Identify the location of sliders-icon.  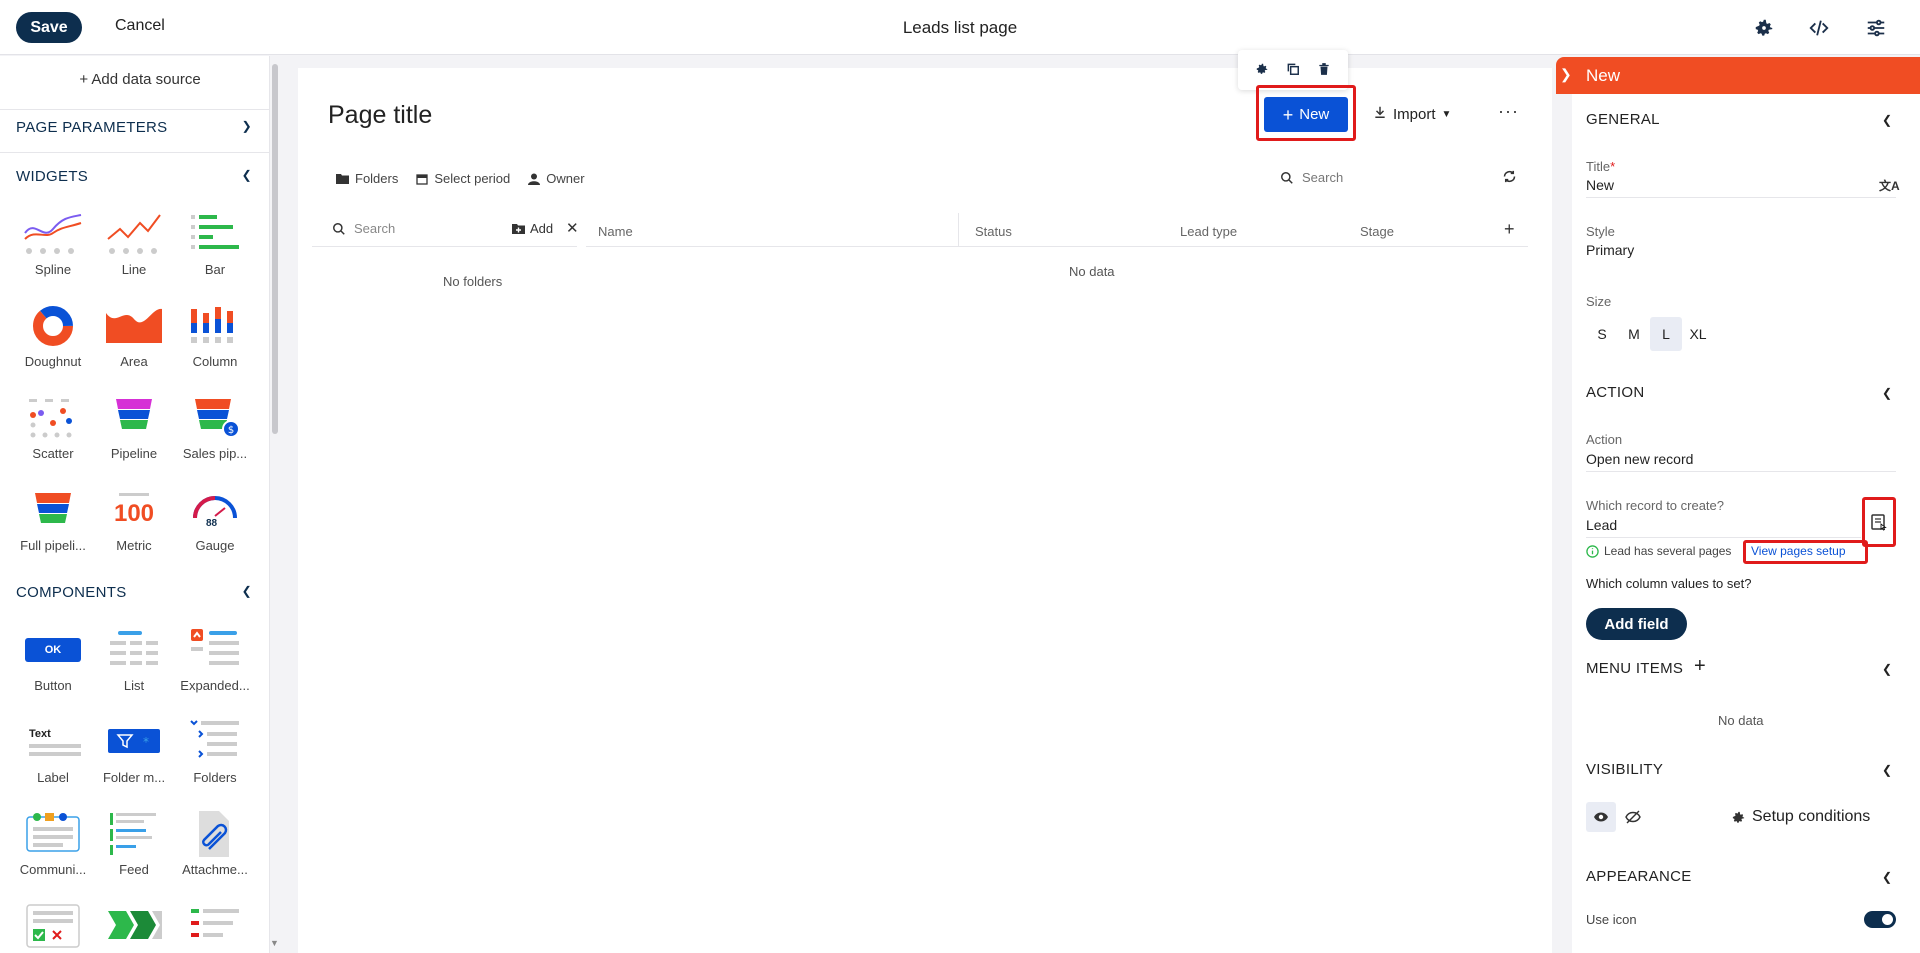
(1876, 28).